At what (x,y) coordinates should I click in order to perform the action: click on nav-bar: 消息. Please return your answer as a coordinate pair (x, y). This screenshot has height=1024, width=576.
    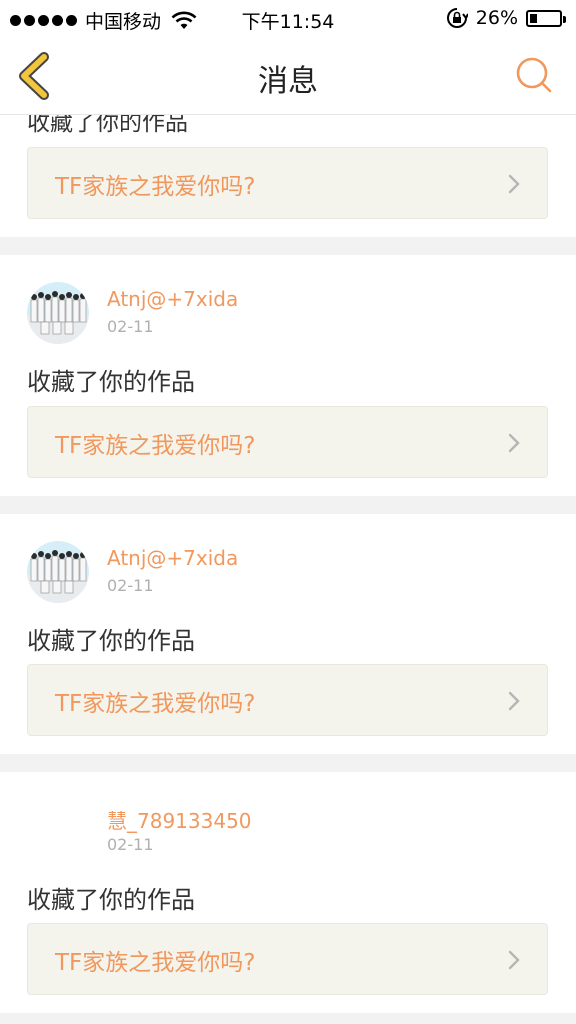
    Looking at the image, I should click on (288, 76).